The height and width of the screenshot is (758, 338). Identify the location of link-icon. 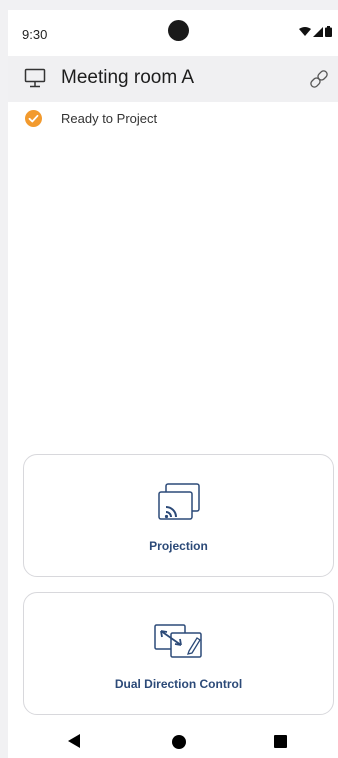
(319, 79).